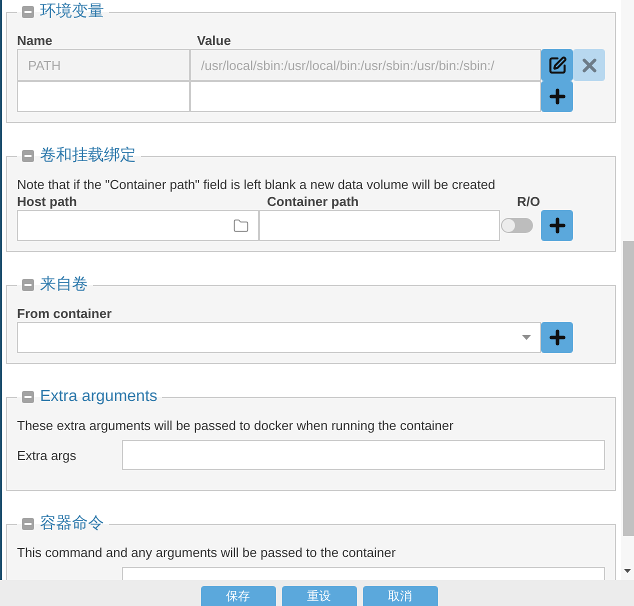  What do you see at coordinates (241, 226) in the screenshot?
I see `folder-icon` at bounding box center [241, 226].